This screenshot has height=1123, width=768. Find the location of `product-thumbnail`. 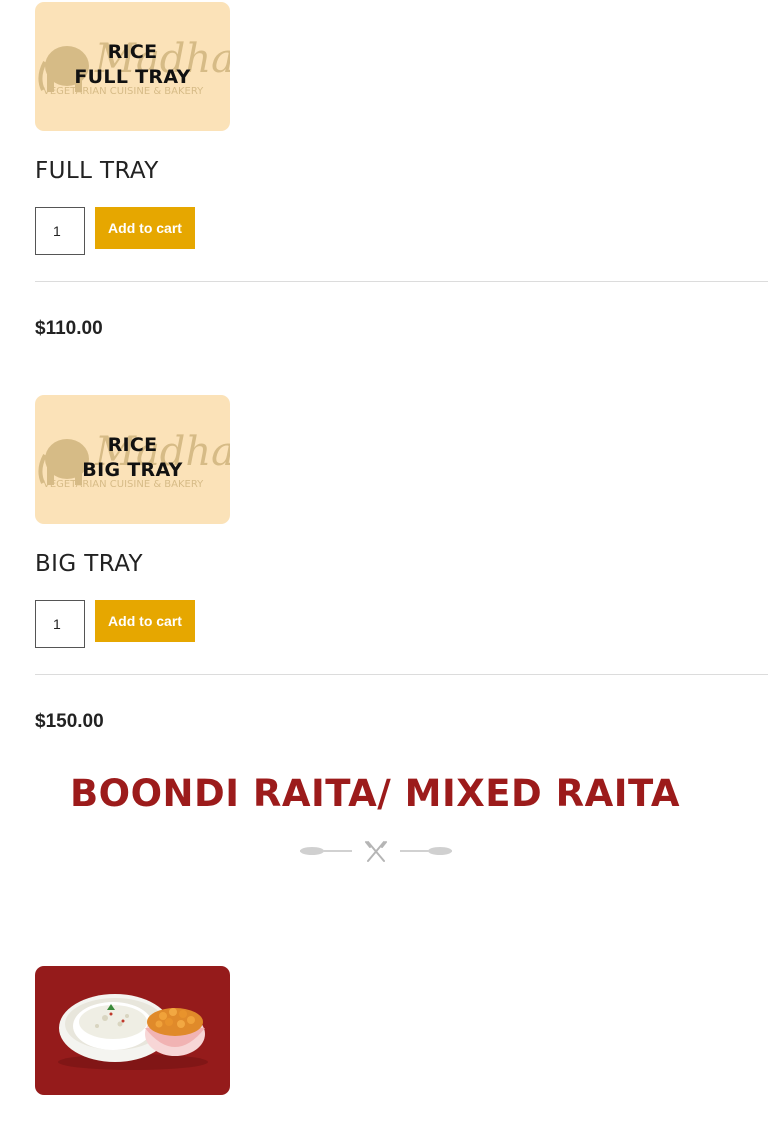

product-thumbnail is located at coordinates (132, 1030).